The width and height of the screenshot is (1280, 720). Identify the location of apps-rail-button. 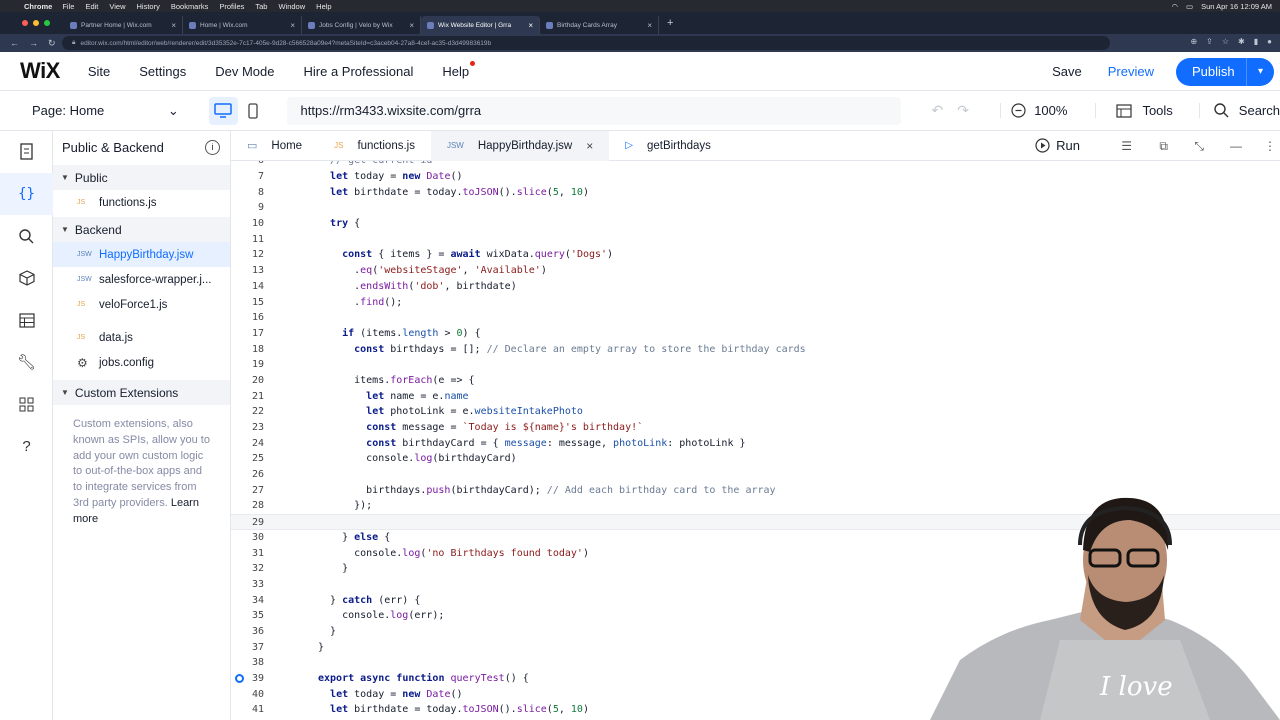
(26, 404).